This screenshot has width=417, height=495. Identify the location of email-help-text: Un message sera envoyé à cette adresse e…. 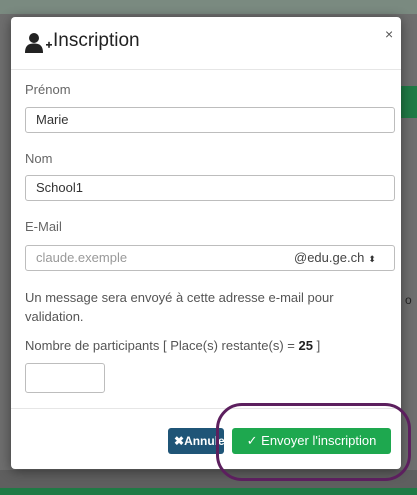
(179, 307).